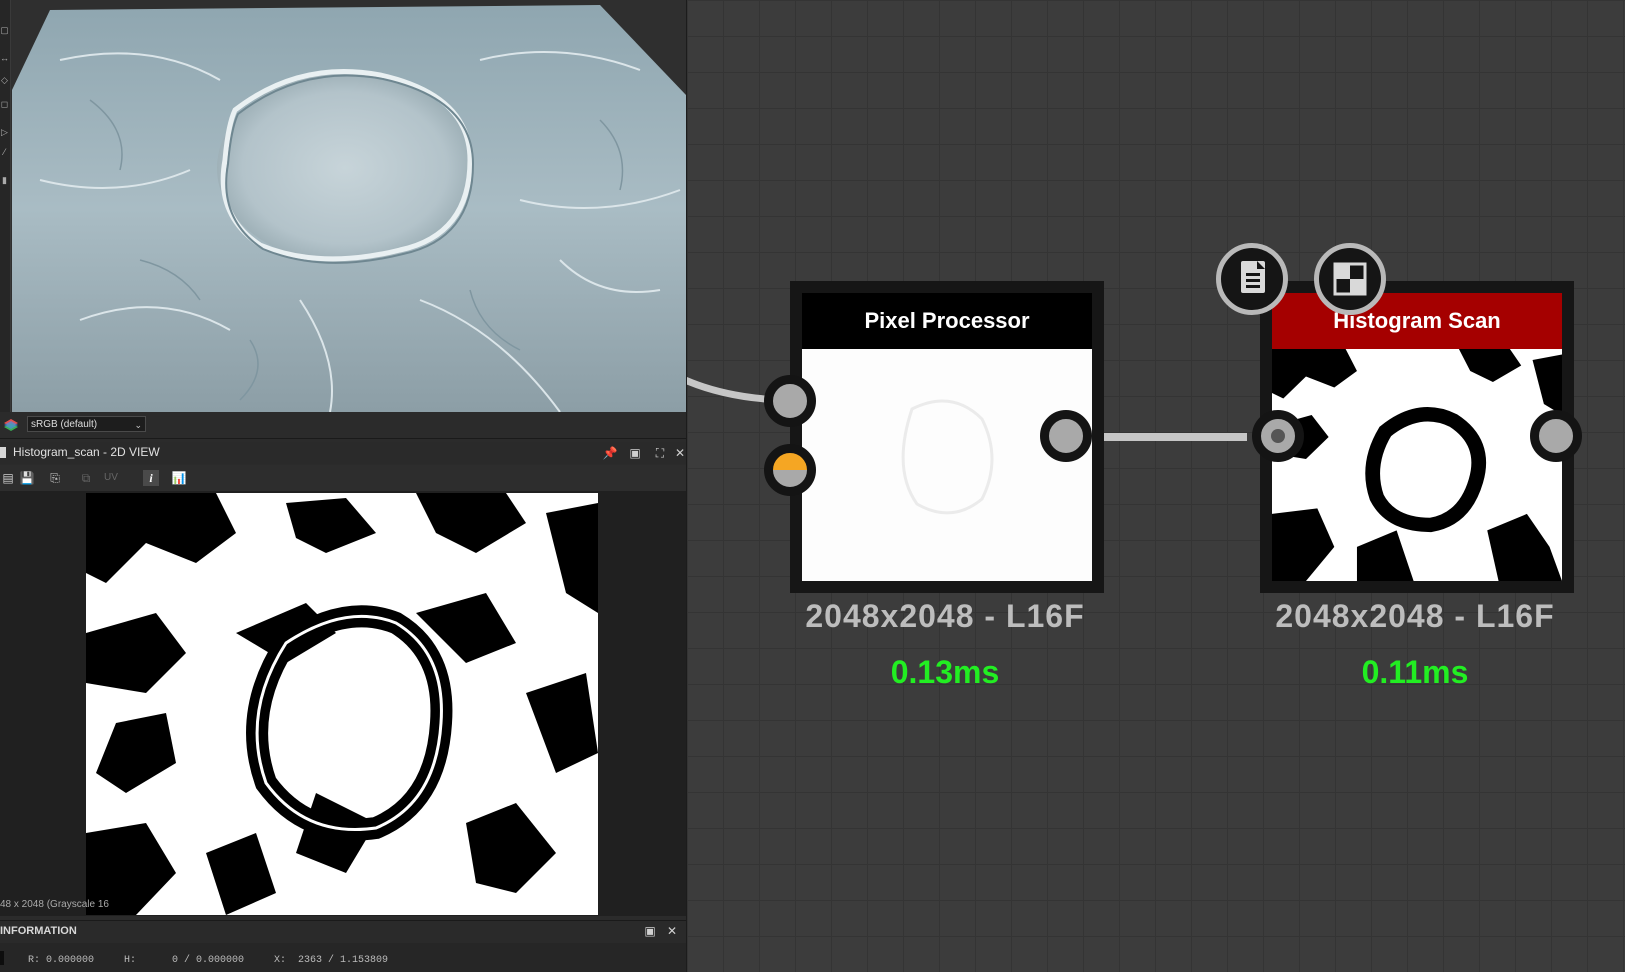  What do you see at coordinates (4, 180) in the screenshot?
I see `histogram-icon: ▮` at bounding box center [4, 180].